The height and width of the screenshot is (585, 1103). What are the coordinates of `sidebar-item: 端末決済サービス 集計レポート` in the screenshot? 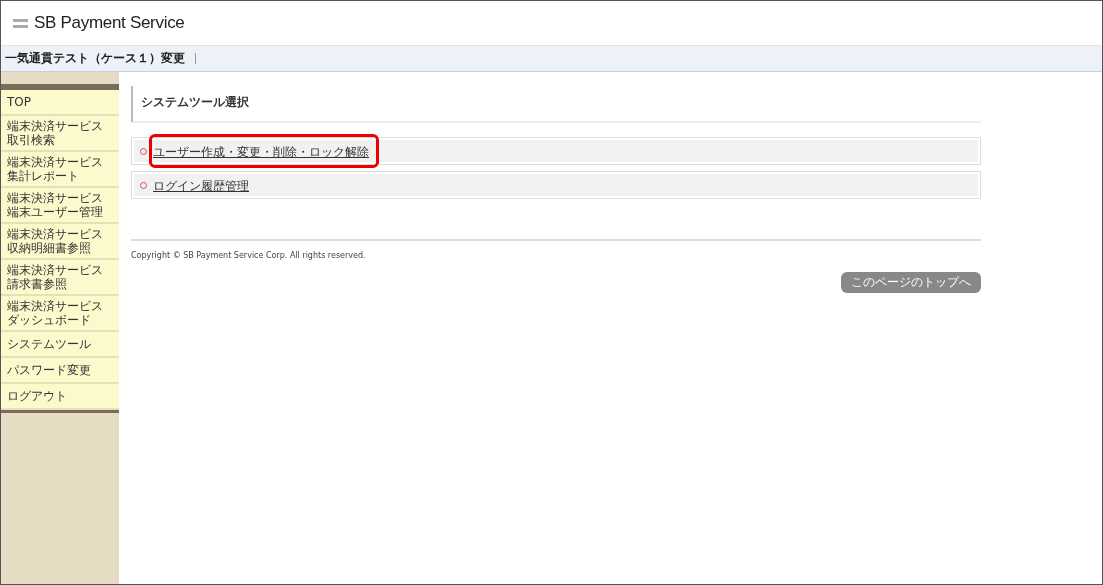 It's located at (60, 170).